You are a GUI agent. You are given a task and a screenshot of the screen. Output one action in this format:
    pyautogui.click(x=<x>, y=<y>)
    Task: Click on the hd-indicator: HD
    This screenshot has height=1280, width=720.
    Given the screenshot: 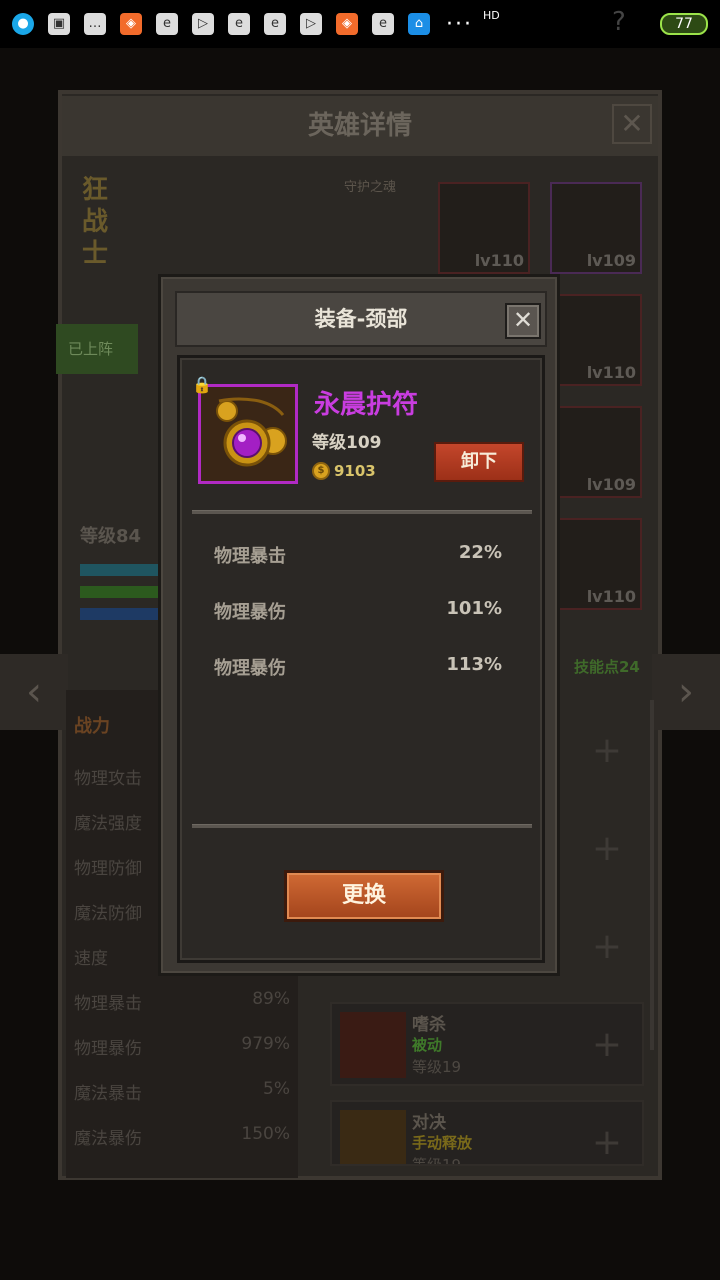 What is the action you would take?
    pyautogui.click(x=491, y=15)
    